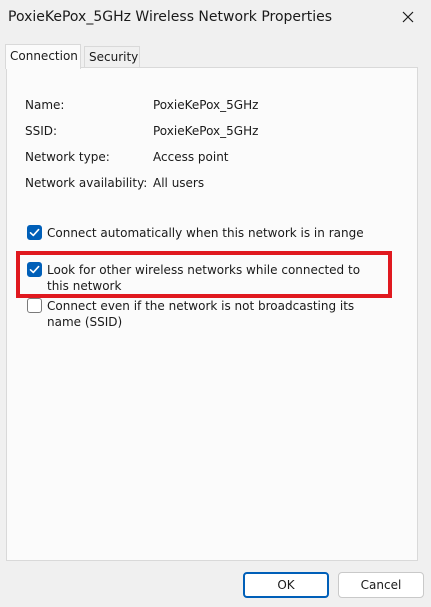 The image size is (431, 607). What do you see at coordinates (45, 105) in the screenshot?
I see `name-label: Name:` at bounding box center [45, 105].